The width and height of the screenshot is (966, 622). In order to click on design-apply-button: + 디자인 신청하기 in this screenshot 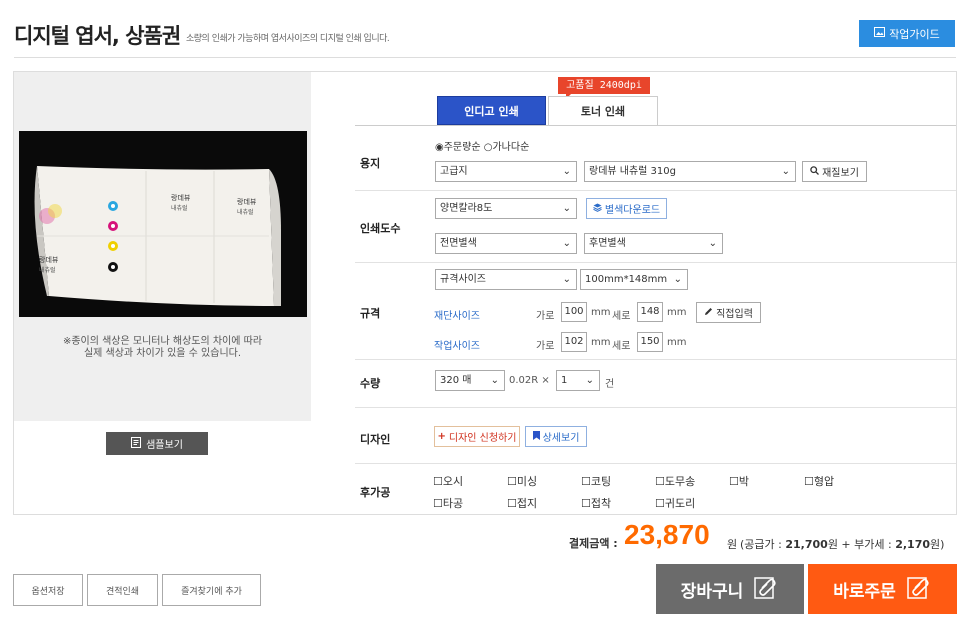, I will do `click(477, 436)`.